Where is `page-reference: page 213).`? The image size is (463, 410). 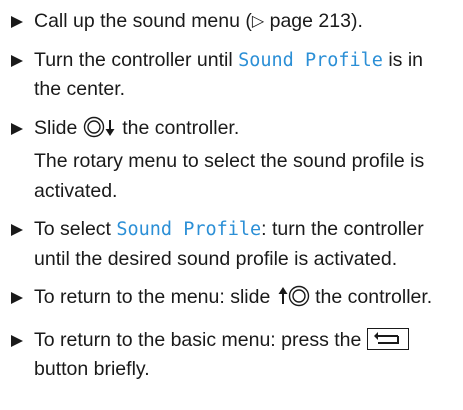
page-reference: page 213). is located at coordinates (313, 21).